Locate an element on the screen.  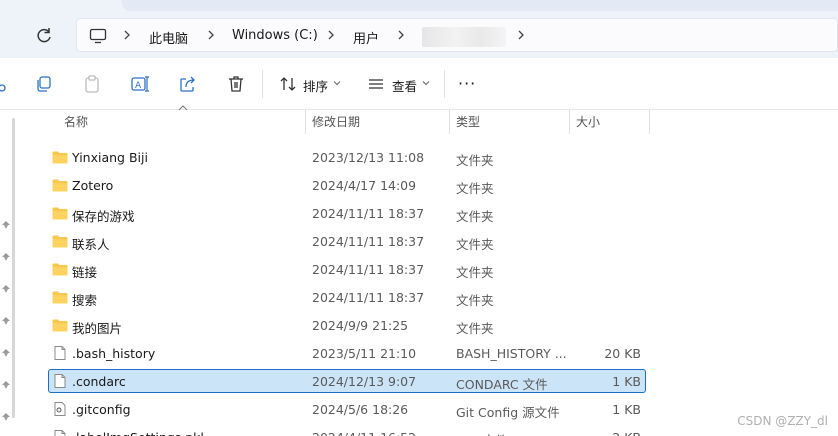
sort-ascending-icon is located at coordinates (183, 108).